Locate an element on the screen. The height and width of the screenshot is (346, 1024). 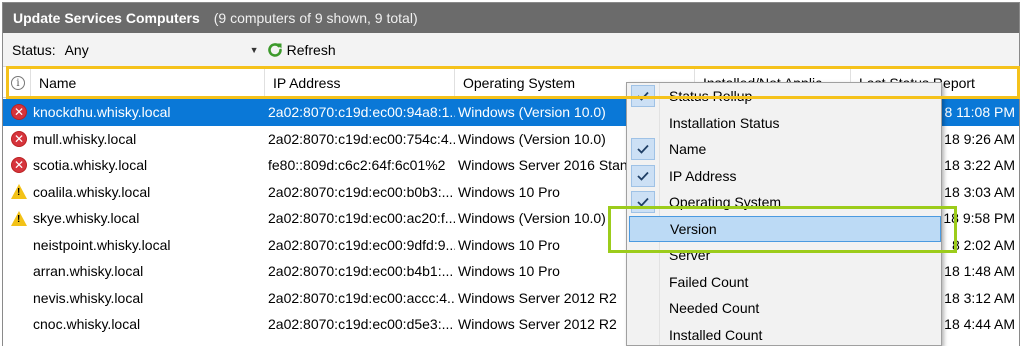
status-column-header: i is located at coordinates (17, 83).